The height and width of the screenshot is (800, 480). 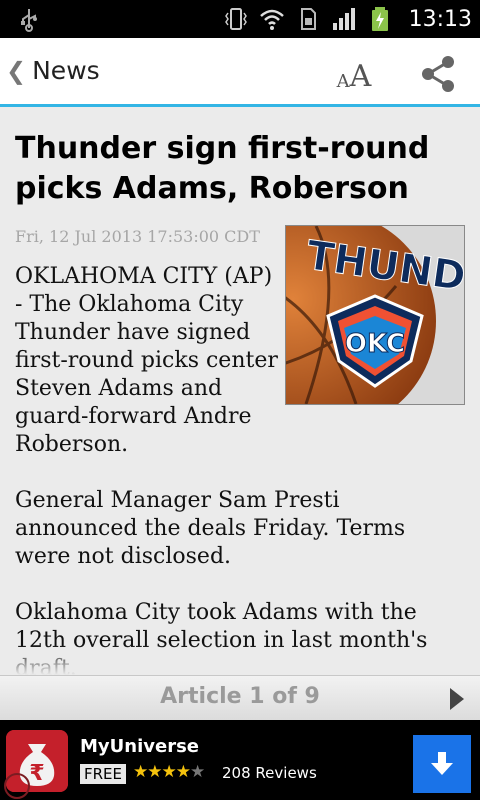 What do you see at coordinates (139, 746) in the screenshot?
I see `ad-app-name: MyUniverse` at bounding box center [139, 746].